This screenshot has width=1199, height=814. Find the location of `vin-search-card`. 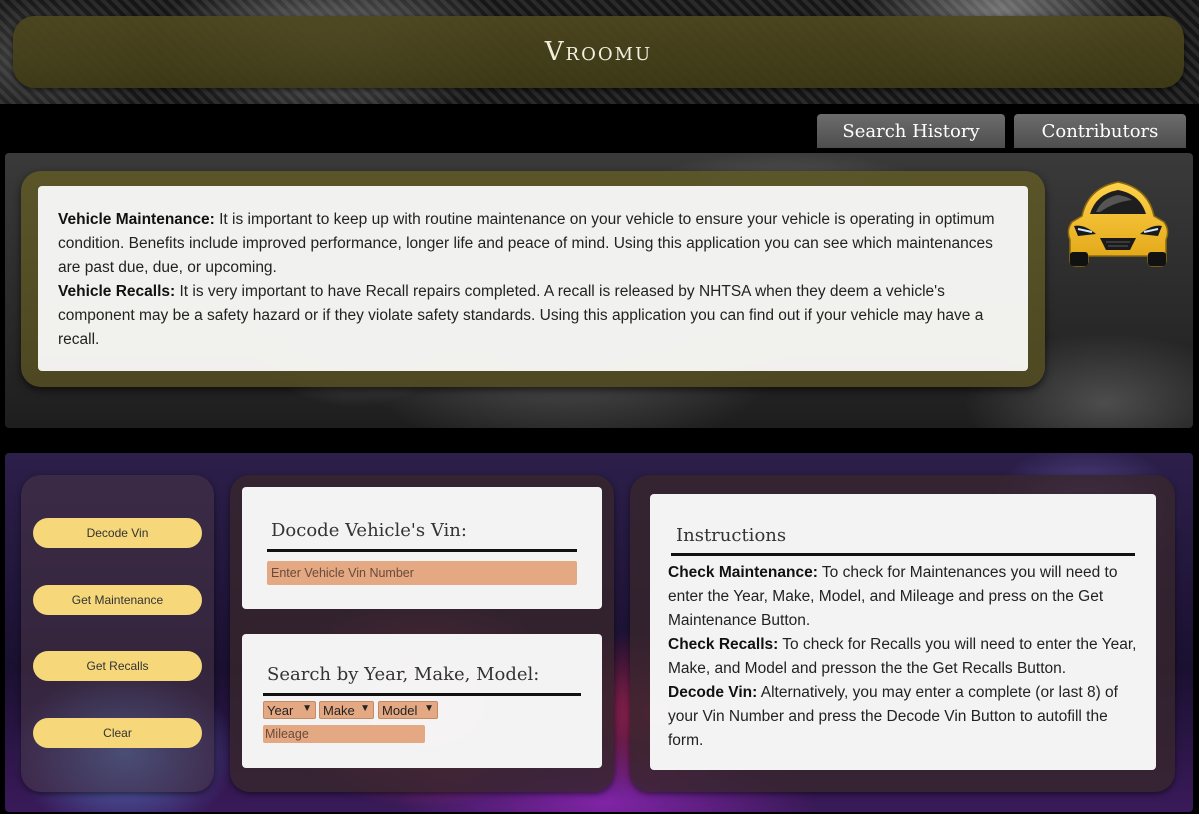

vin-search-card is located at coordinates (422, 548).